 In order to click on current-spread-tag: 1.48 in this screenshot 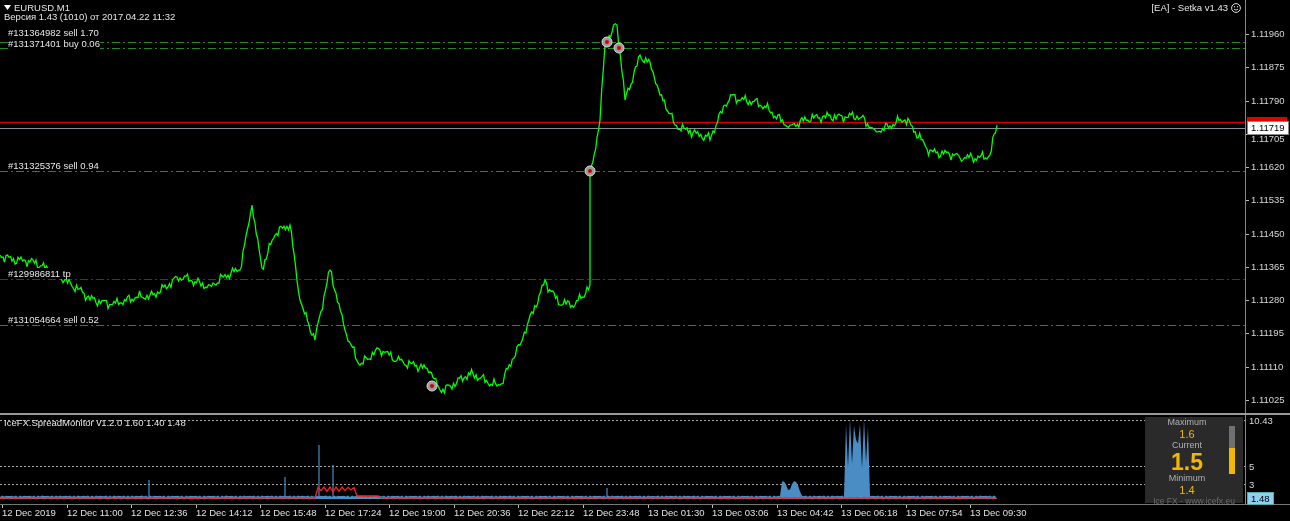, I will do `click(1260, 498)`.